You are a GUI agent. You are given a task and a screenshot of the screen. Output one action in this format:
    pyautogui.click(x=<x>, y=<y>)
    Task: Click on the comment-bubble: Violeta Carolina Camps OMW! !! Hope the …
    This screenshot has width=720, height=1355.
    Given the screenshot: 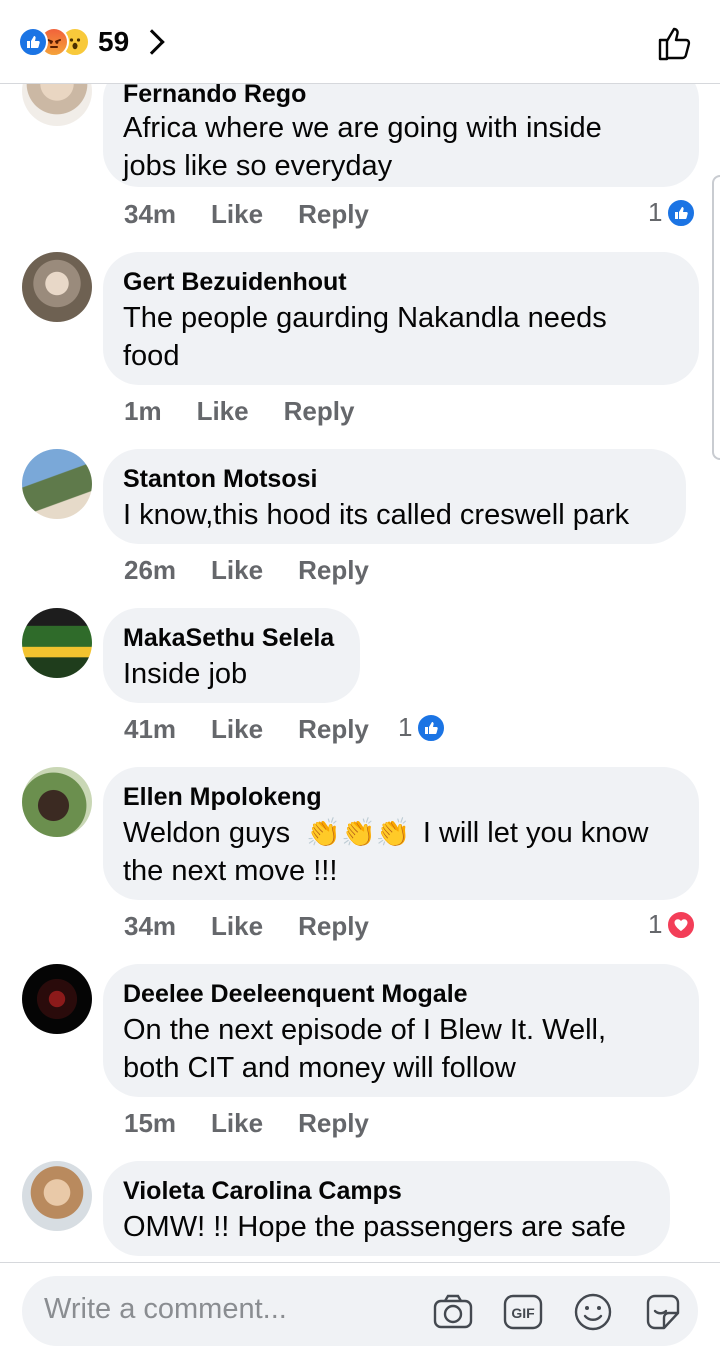 What is the action you would take?
    pyautogui.click(x=386, y=1208)
    